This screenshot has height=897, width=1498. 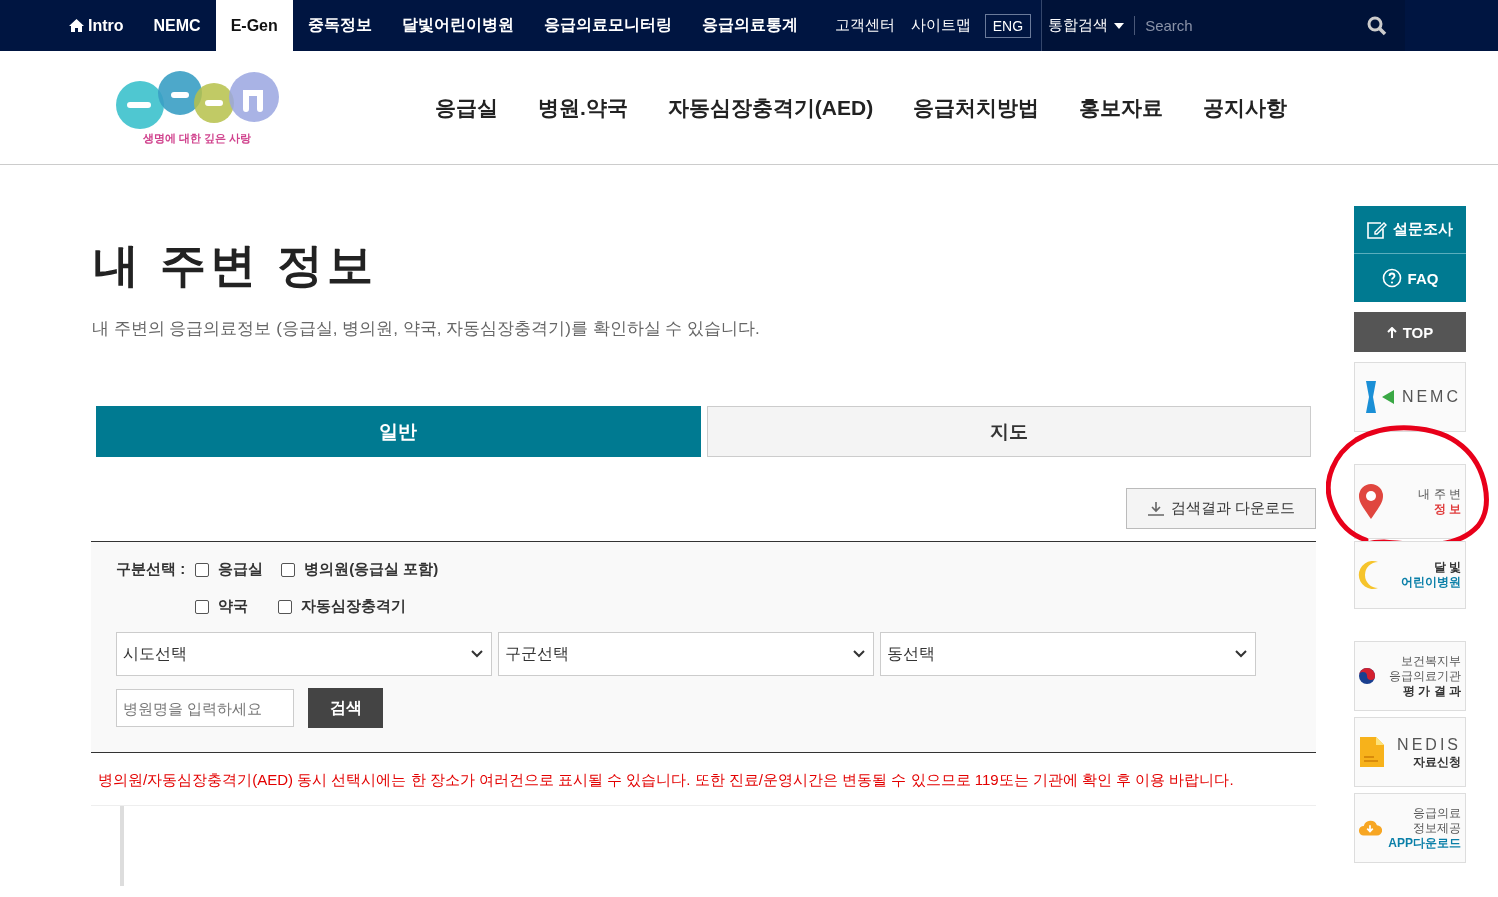 What do you see at coordinates (1245, 107) in the screenshot?
I see `main-nav-link: 공지사항` at bounding box center [1245, 107].